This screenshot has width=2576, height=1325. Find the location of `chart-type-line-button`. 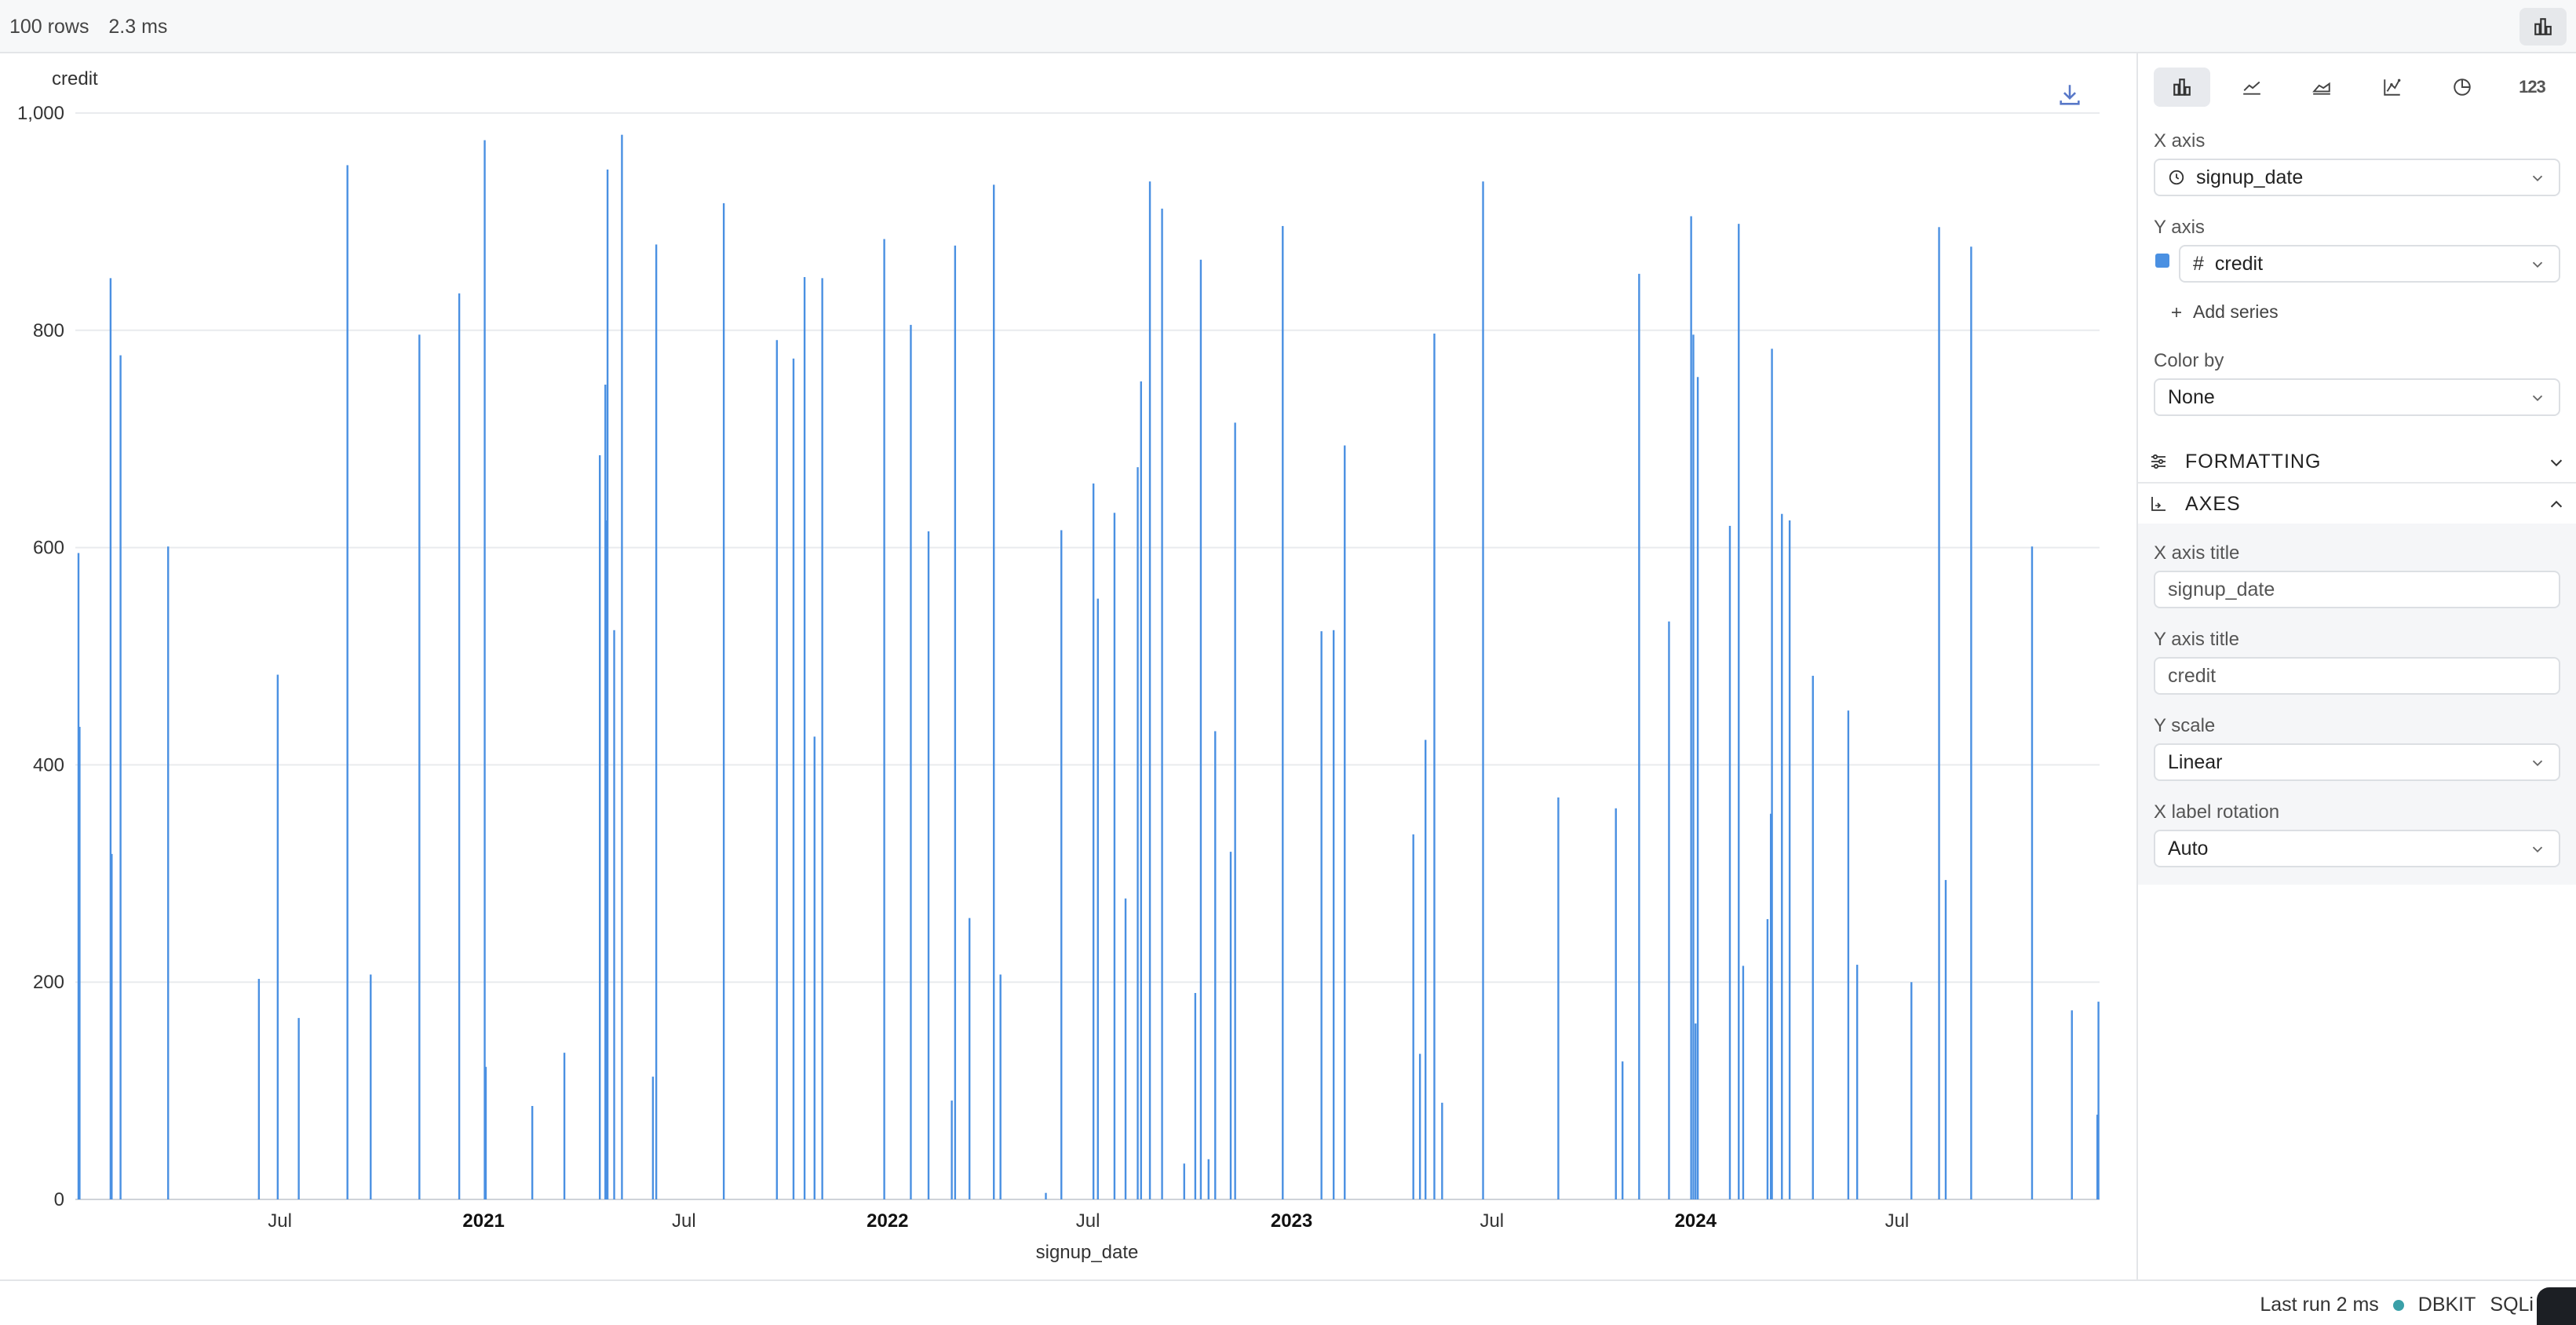

chart-type-line-button is located at coordinates (2252, 87).